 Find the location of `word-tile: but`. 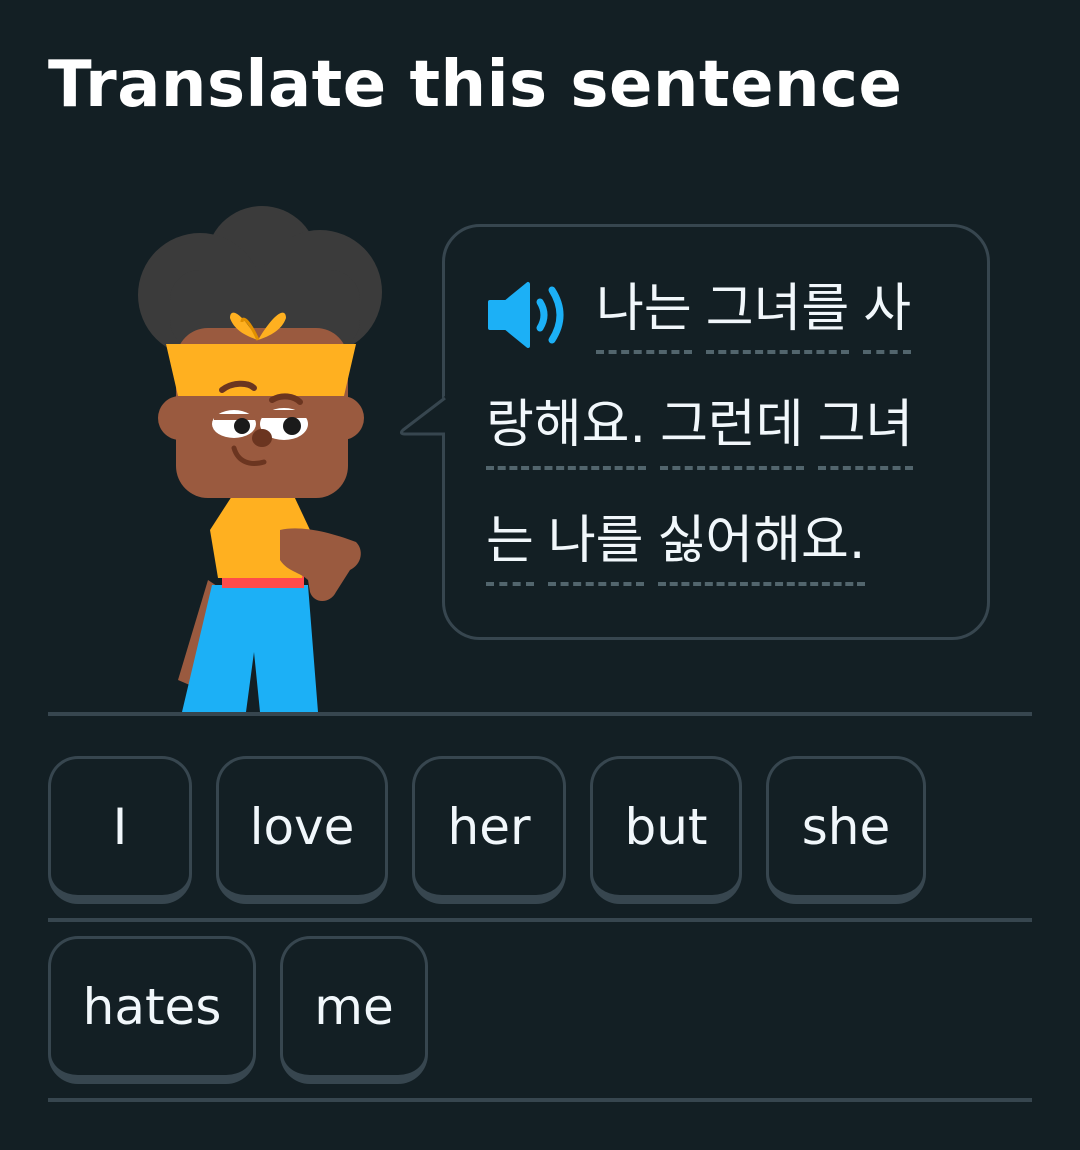

word-tile: but is located at coordinates (666, 830).